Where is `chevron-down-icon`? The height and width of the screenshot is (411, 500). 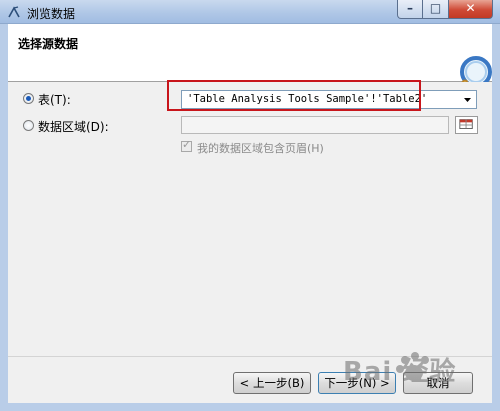 chevron-down-icon is located at coordinates (467, 99).